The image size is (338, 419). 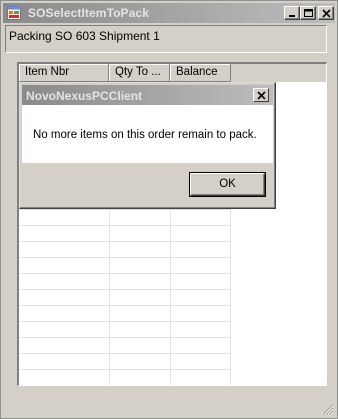 What do you see at coordinates (88, 13) in the screenshot?
I see `window-title: SOSelectItemToPack` at bounding box center [88, 13].